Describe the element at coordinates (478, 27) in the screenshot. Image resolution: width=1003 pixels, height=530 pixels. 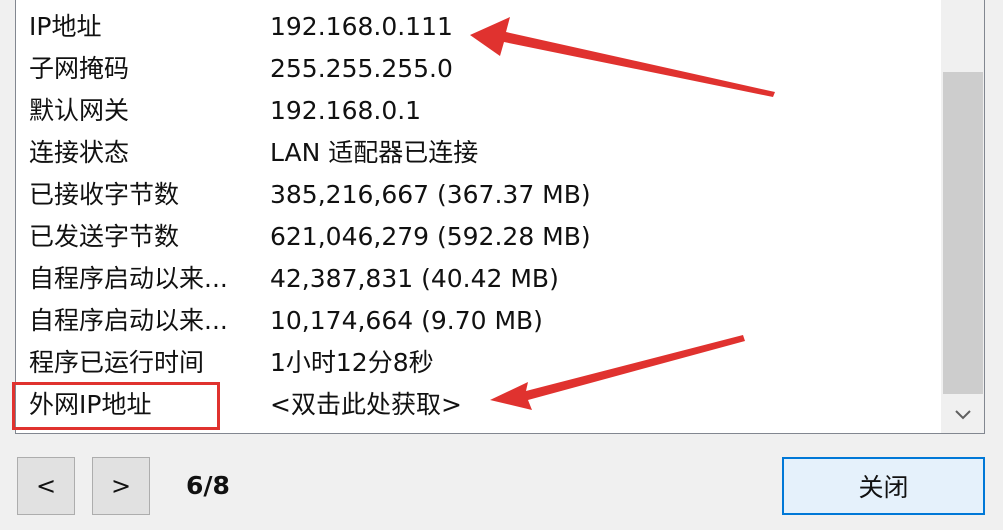
I see `list-item: IP地址 192.168.0.111` at that location.